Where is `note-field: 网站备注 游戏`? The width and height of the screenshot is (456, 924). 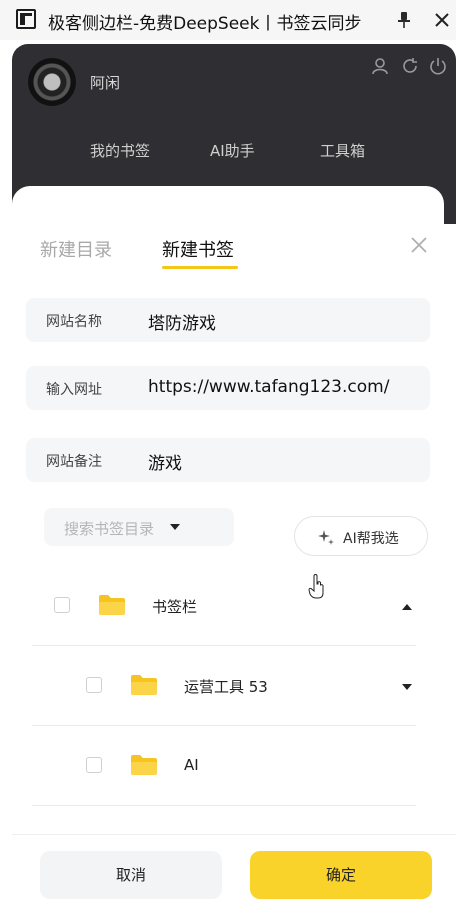 note-field: 网站备注 游戏 is located at coordinates (228, 460).